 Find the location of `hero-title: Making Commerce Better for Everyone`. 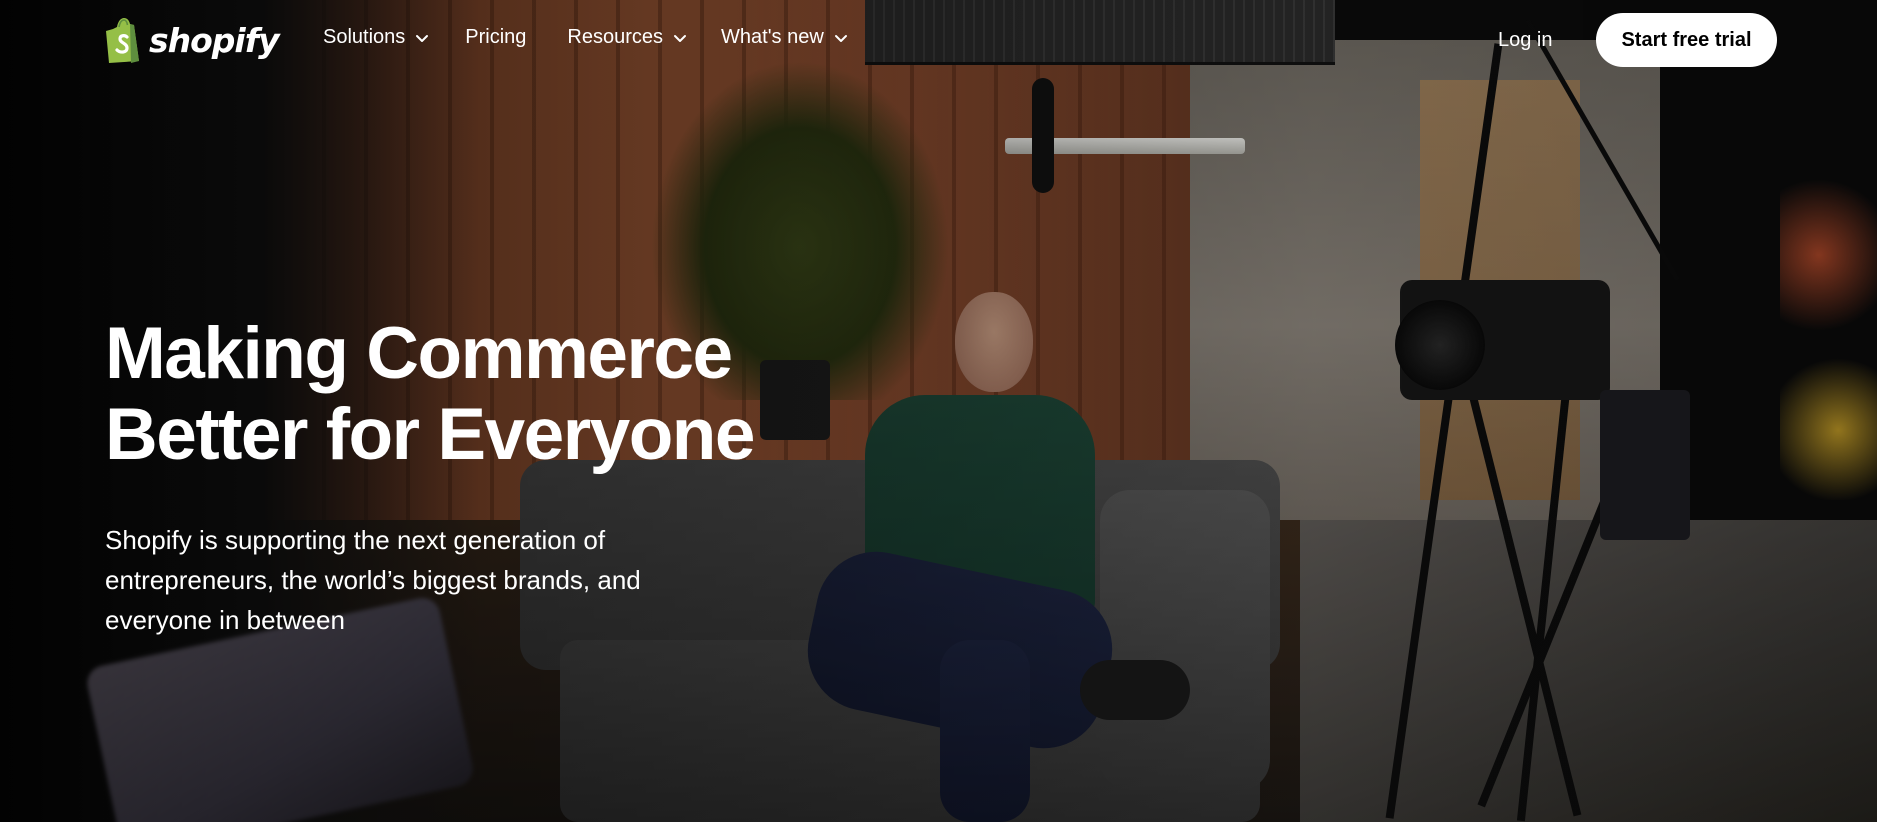

hero-title: Making Commerce Better for Everyone is located at coordinates (485, 394).